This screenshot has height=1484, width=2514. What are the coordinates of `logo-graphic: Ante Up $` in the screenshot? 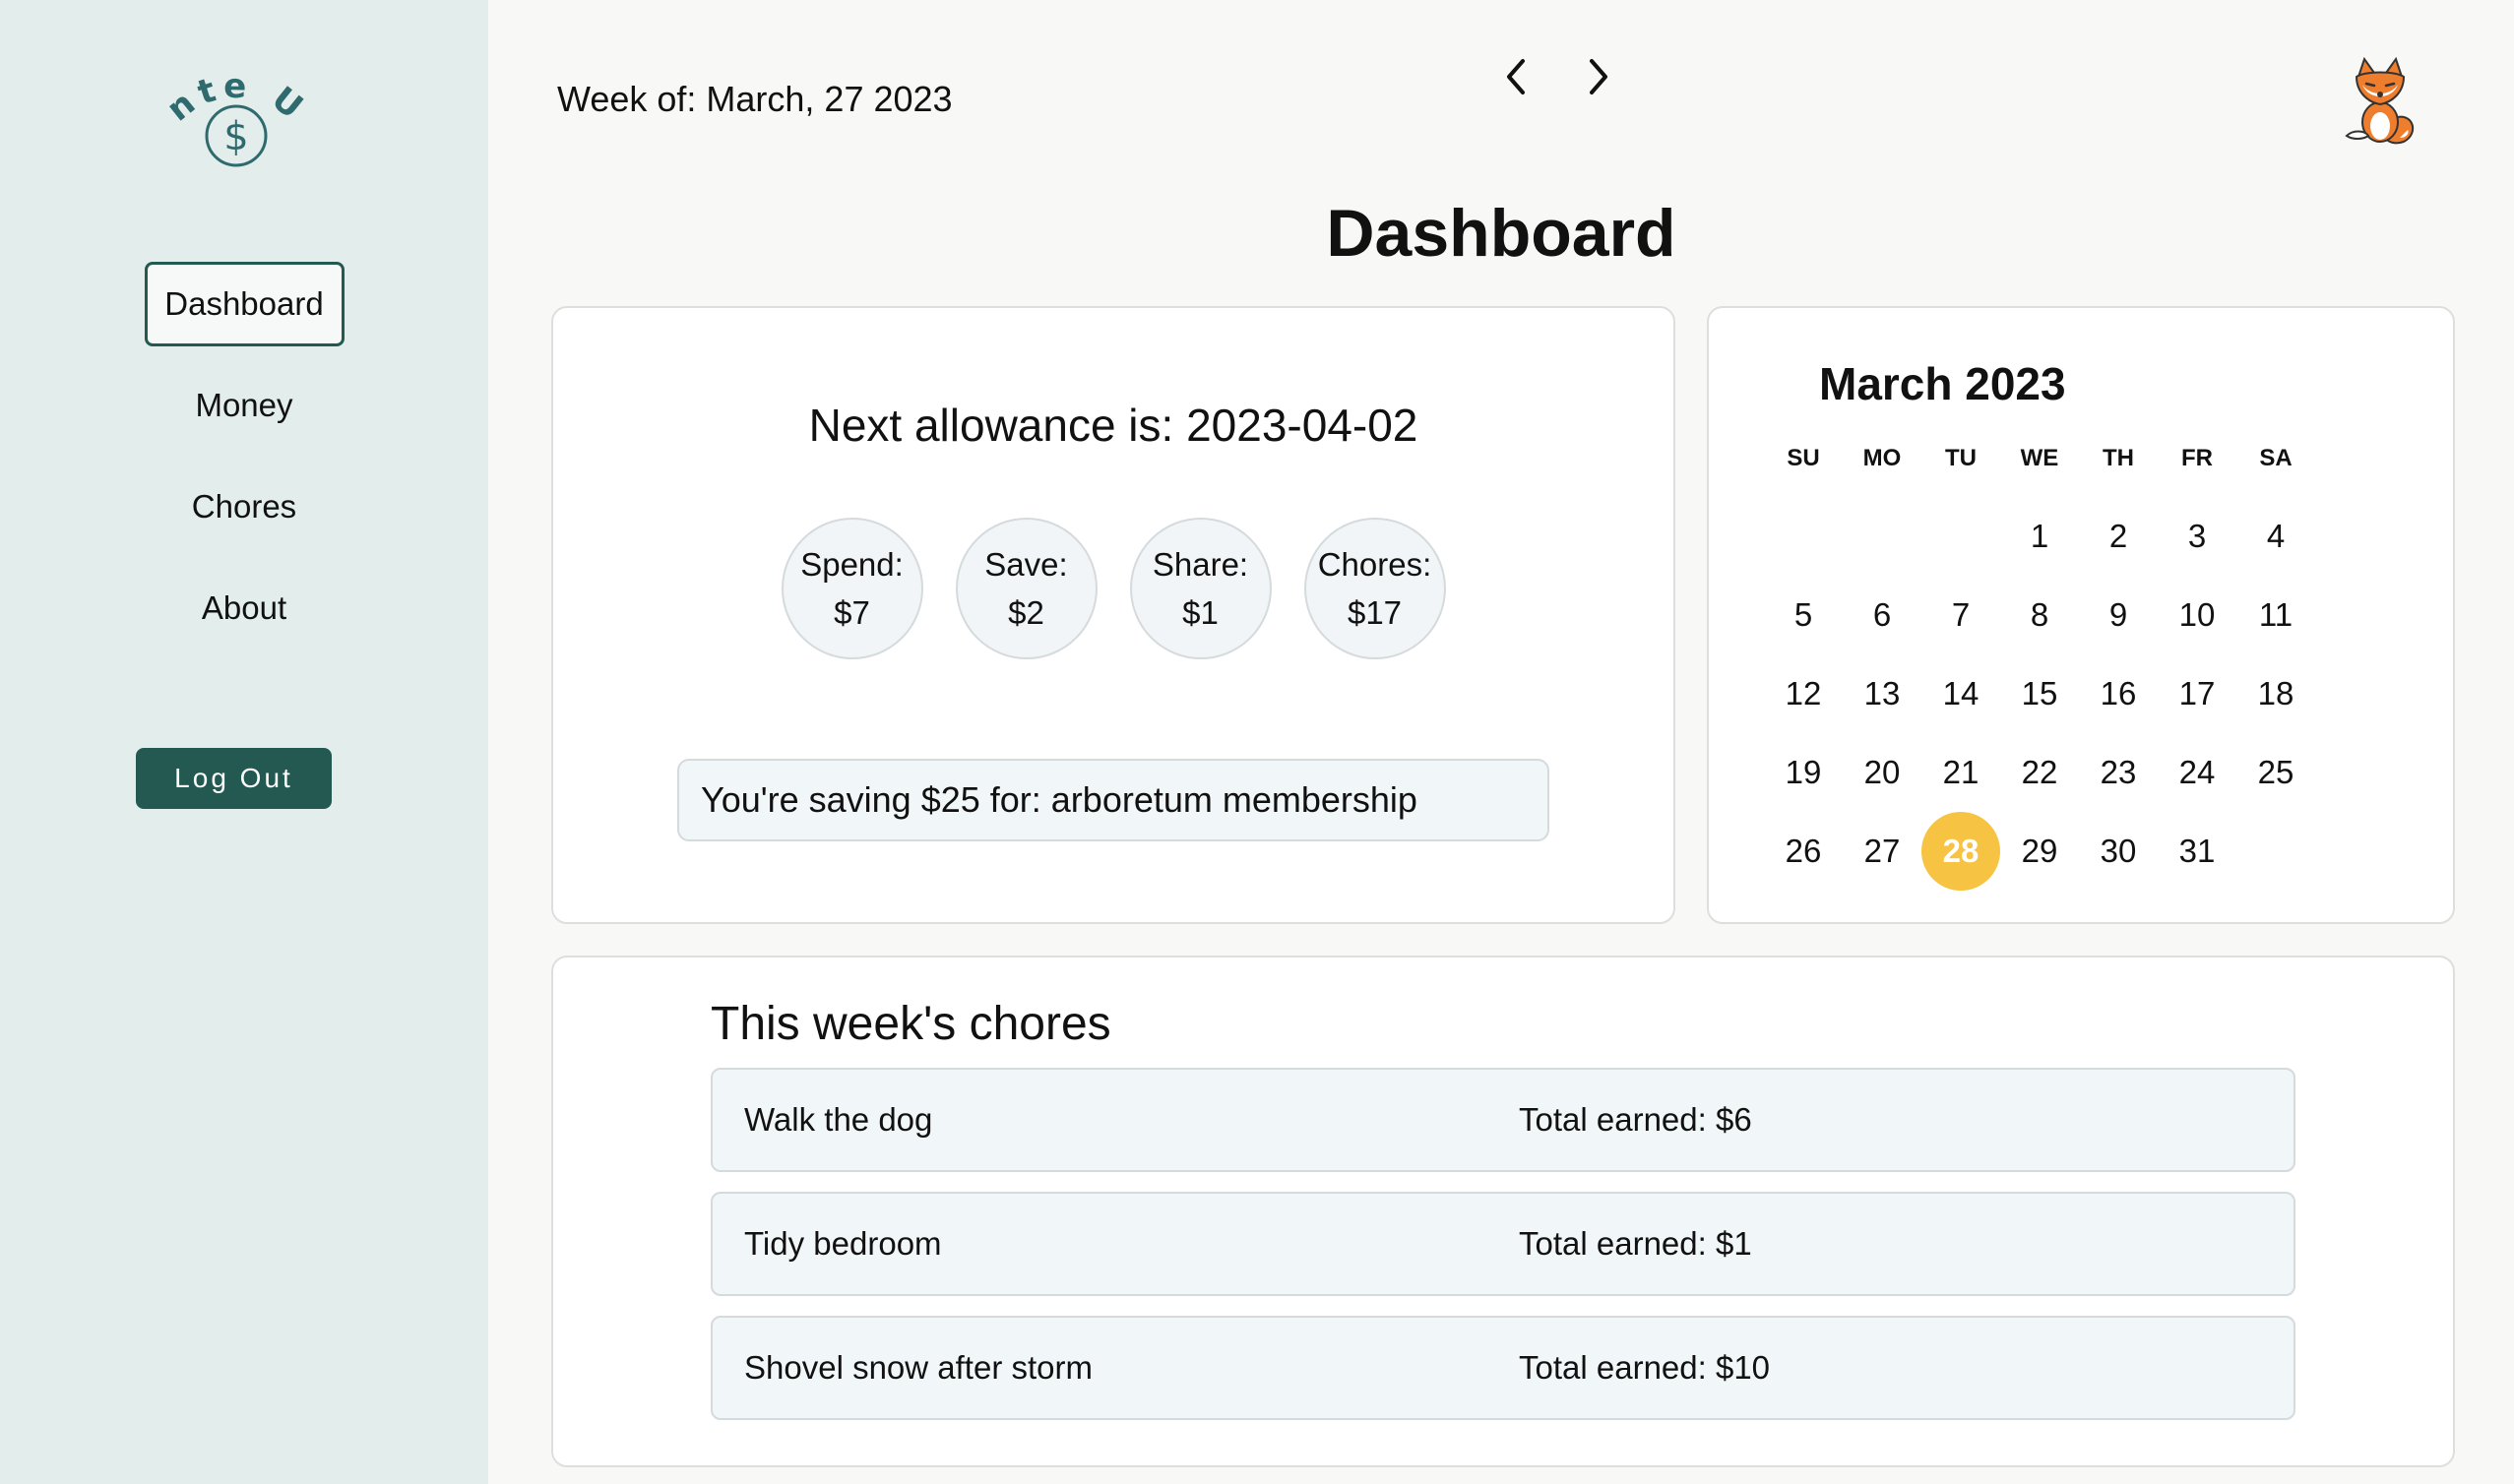 It's located at (231, 113).